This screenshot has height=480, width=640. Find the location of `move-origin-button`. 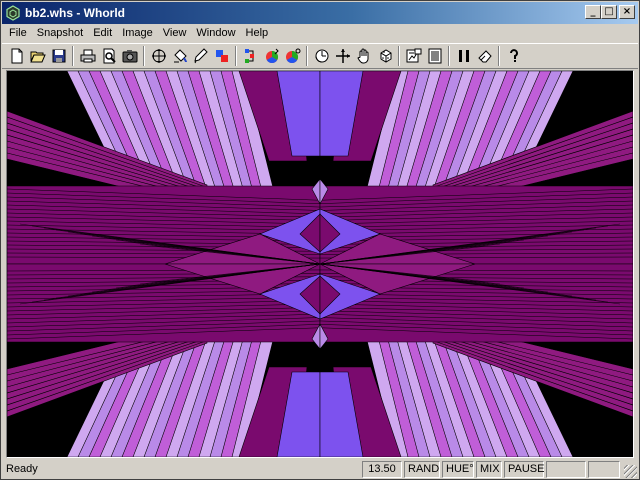

move-origin-button is located at coordinates (158, 56).